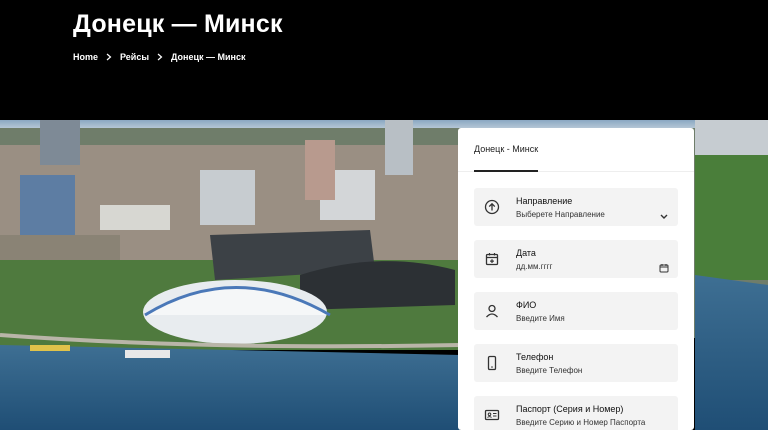 This screenshot has height=430, width=768. What do you see at coordinates (535, 357) in the screenshot?
I see `phone-label: Телефон` at bounding box center [535, 357].